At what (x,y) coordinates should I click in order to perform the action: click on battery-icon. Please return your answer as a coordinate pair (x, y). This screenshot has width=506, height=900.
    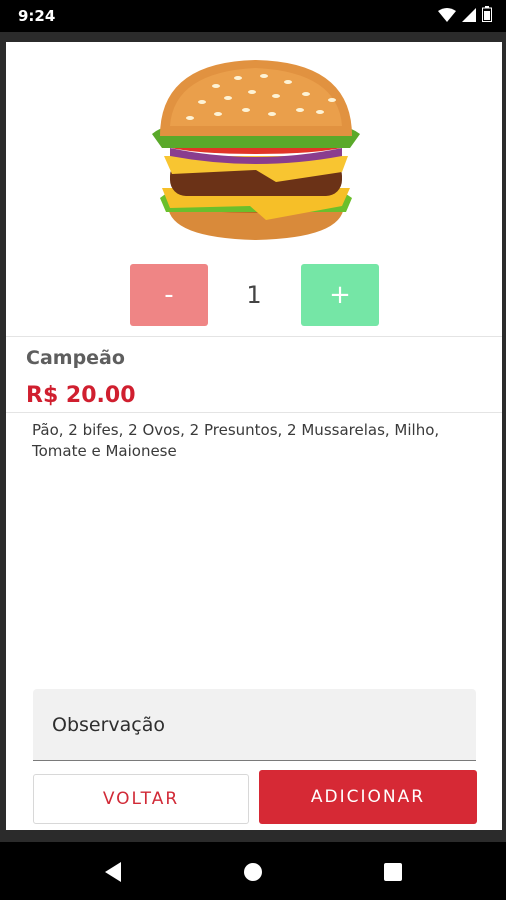
    Looking at the image, I should click on (487, 16).